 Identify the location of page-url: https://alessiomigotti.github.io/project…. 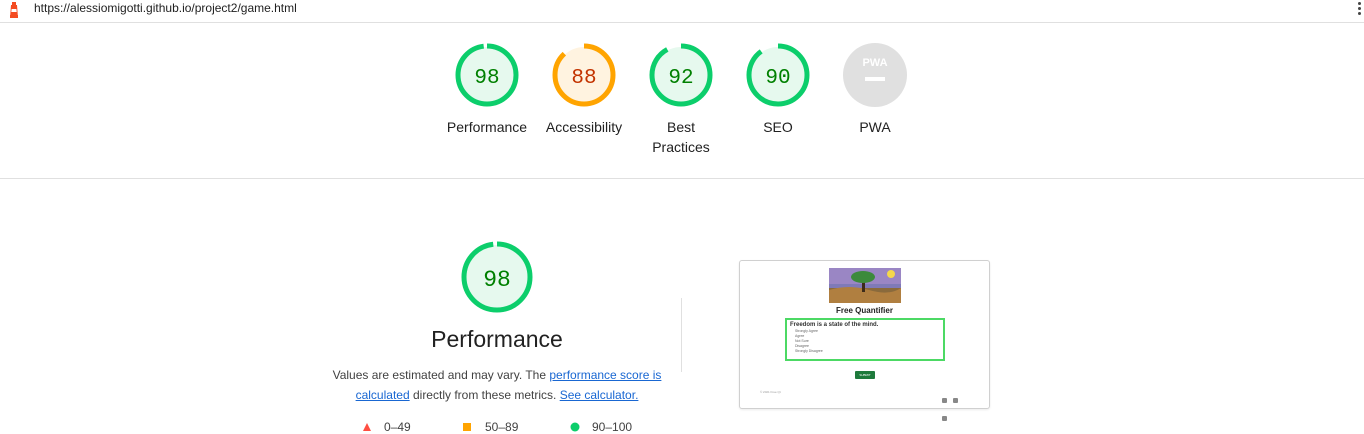
(165, 8).